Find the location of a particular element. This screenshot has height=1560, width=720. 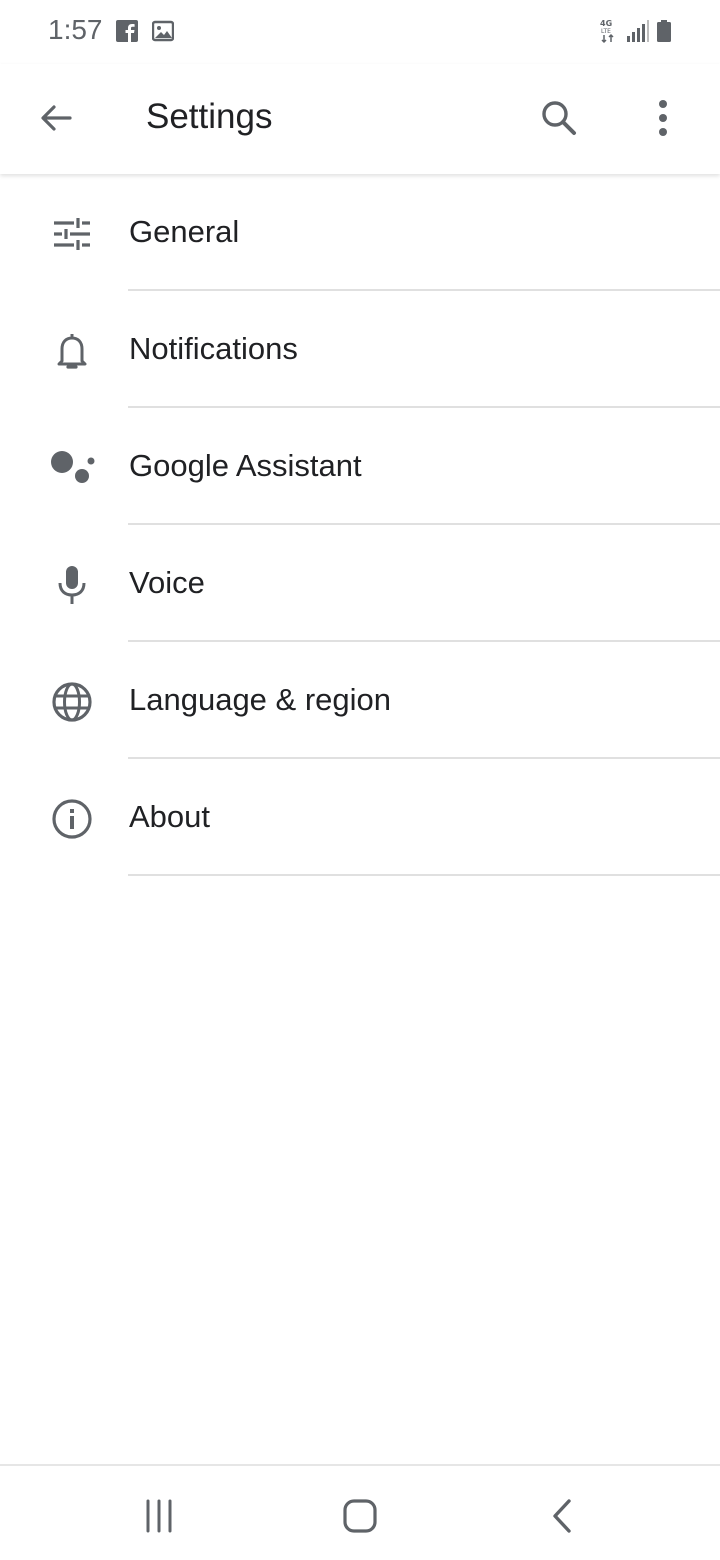

settings-item-google-assistant: Google Assistant is located at coordinates (360, 466).